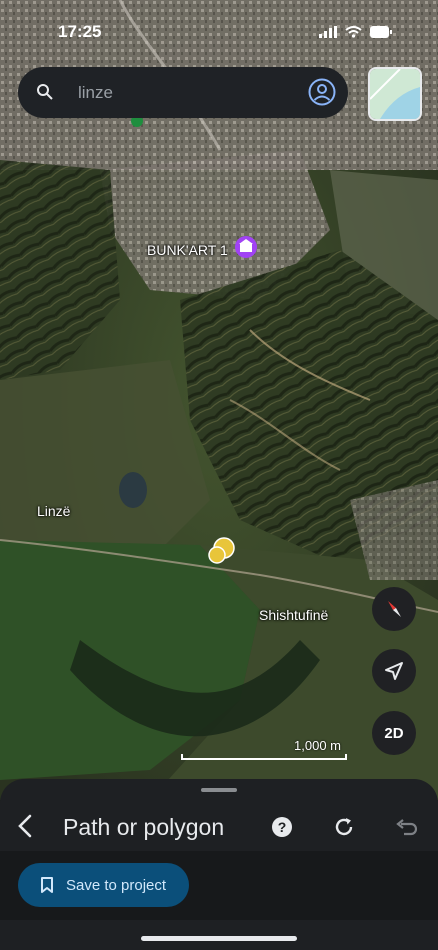 The width and height of the screenshot is (438, 950). Describe the element at coordinates (187, 250) in the screenshot. I see `map-label-bunkart: BUNK'ART 1` at that location.